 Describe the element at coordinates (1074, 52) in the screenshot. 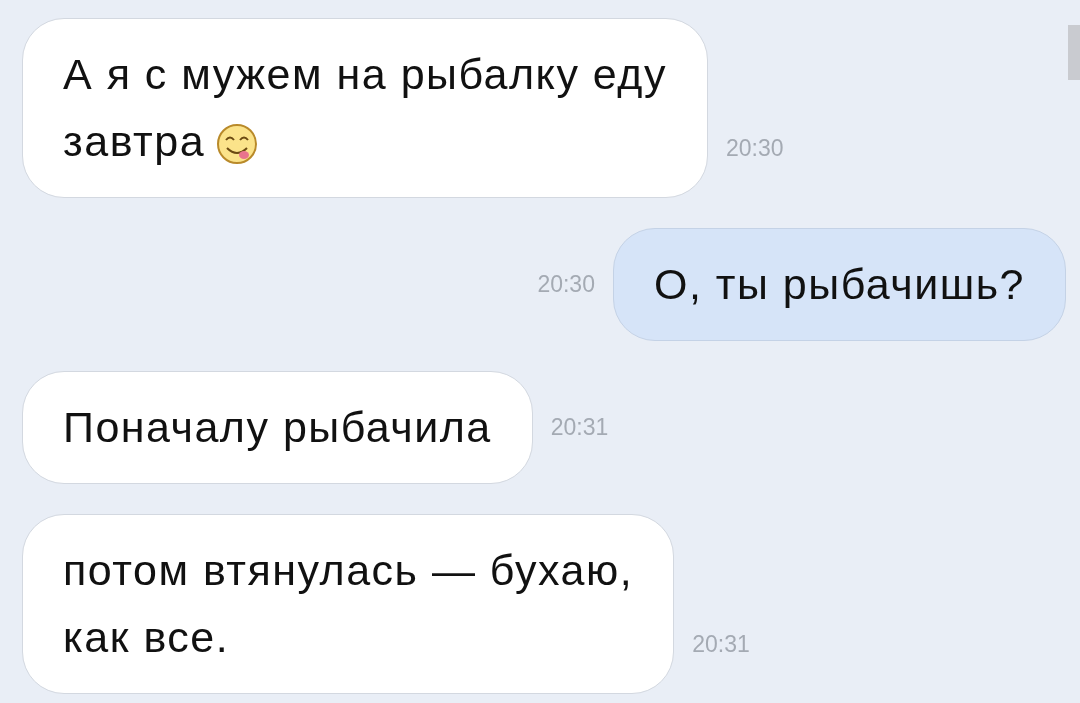

I see `scrollbar` at that location.